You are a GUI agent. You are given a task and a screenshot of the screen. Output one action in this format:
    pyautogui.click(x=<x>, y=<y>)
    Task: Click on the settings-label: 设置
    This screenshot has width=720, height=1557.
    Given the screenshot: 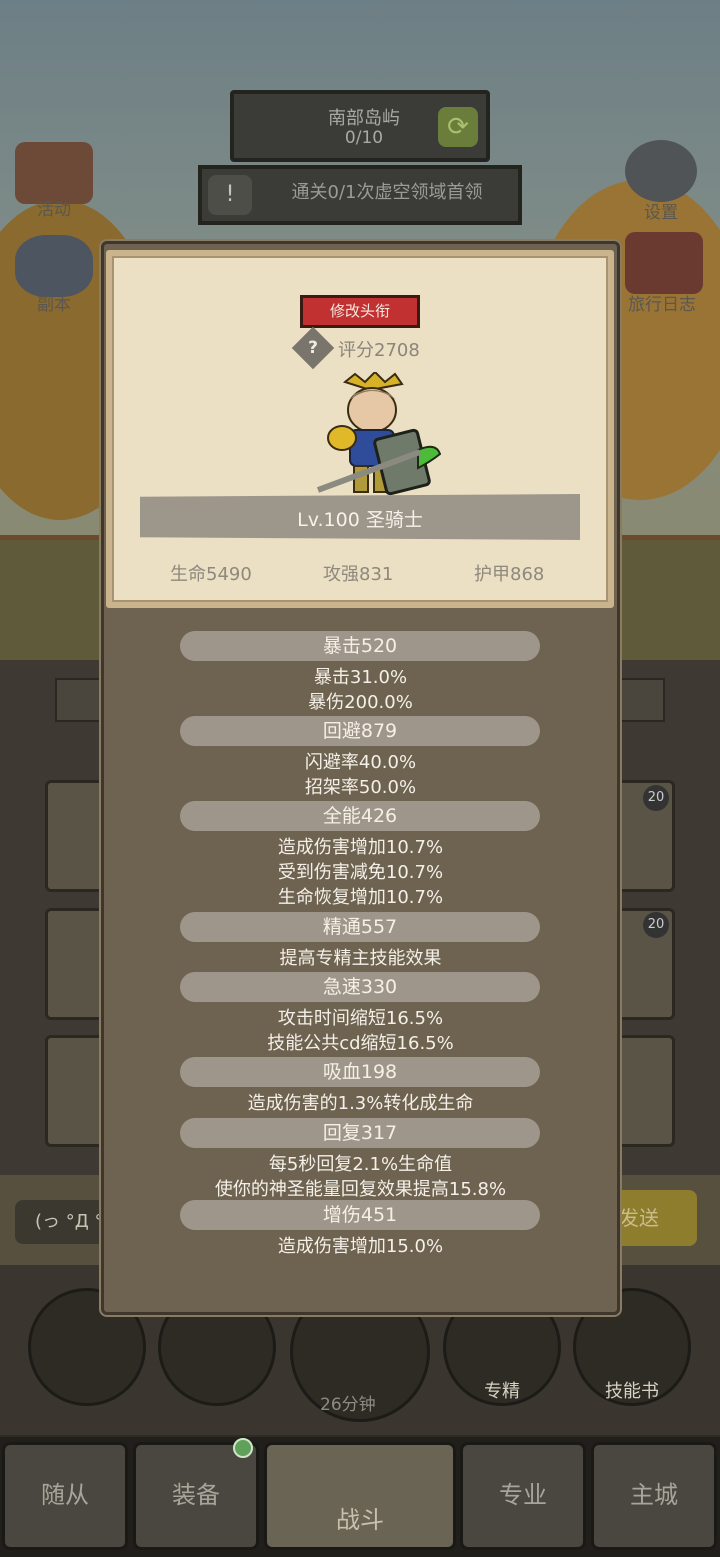 What is the action you would take?
    pyautogui.click(x=661, y=213)
    